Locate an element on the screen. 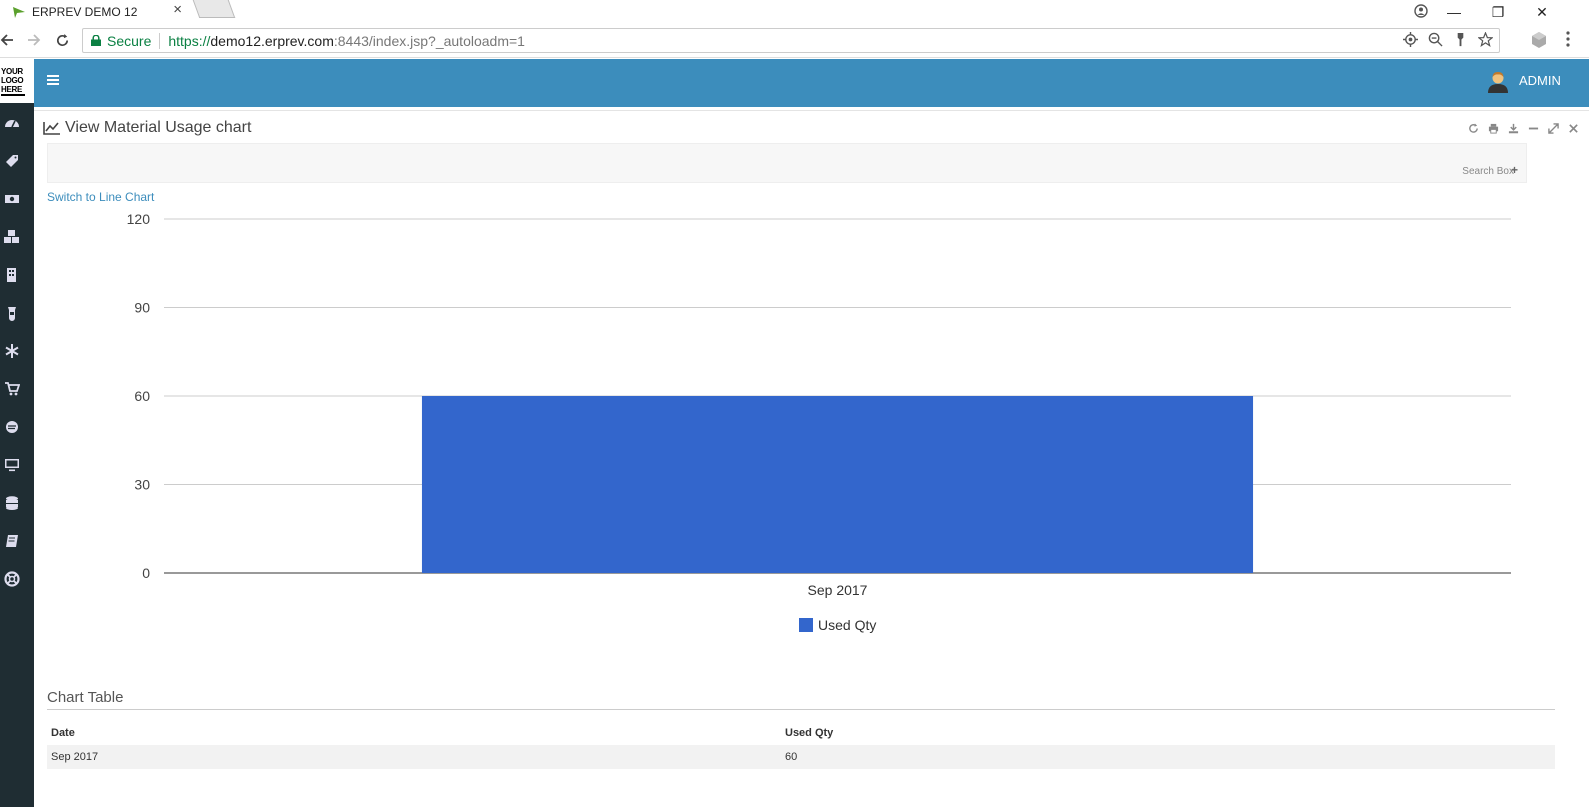 Image resolution: width=1589 pixels, height=807 pixels. y-tick-label: 60 is located at coordinates (142, 396).